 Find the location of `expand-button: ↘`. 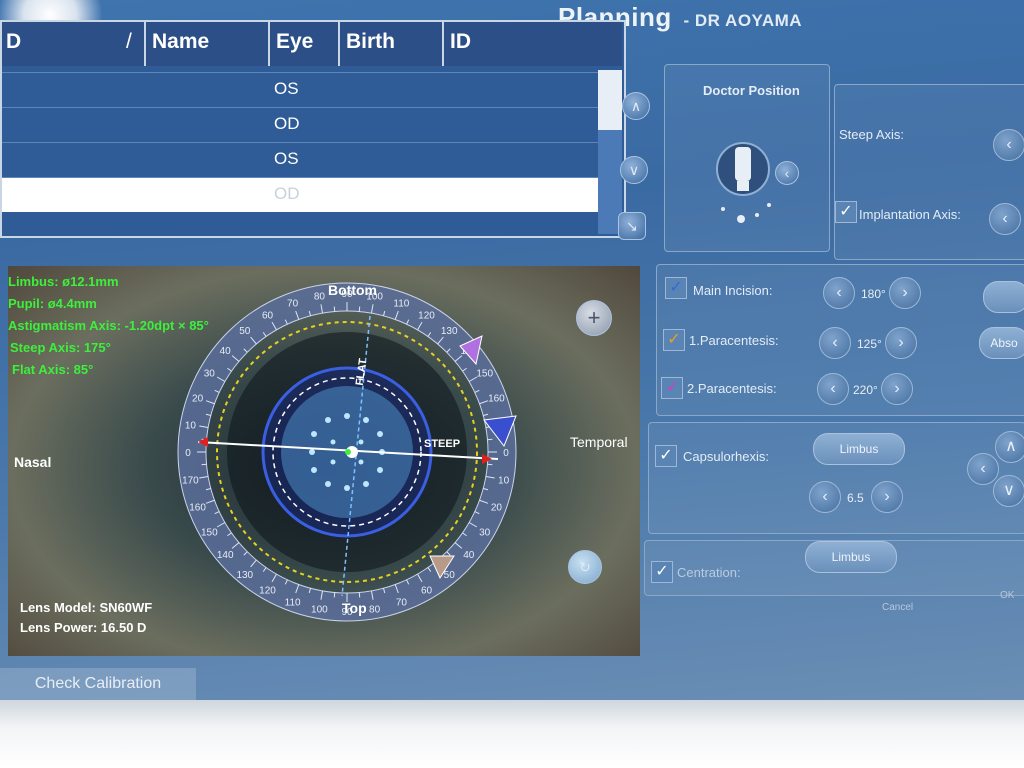

expand-button: ↘ is located at coordinates (632, 226).